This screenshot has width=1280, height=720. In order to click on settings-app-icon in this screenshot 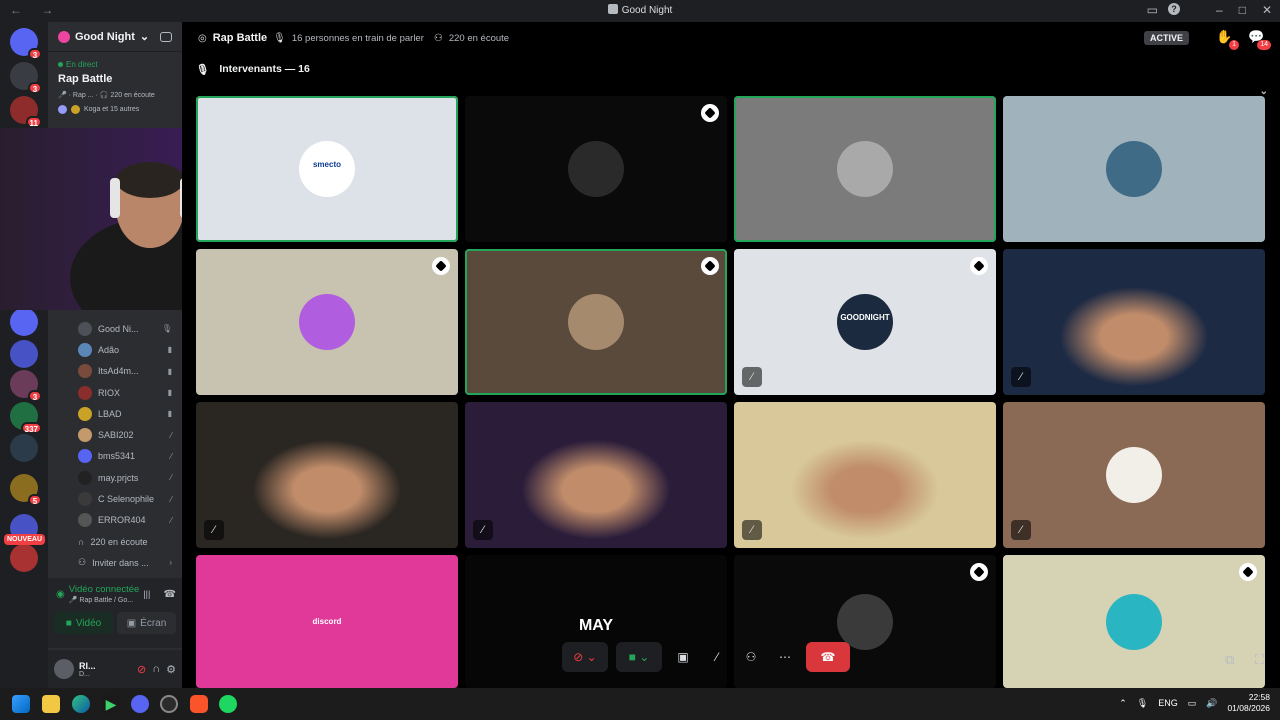, I will do `click(169, 704)`.